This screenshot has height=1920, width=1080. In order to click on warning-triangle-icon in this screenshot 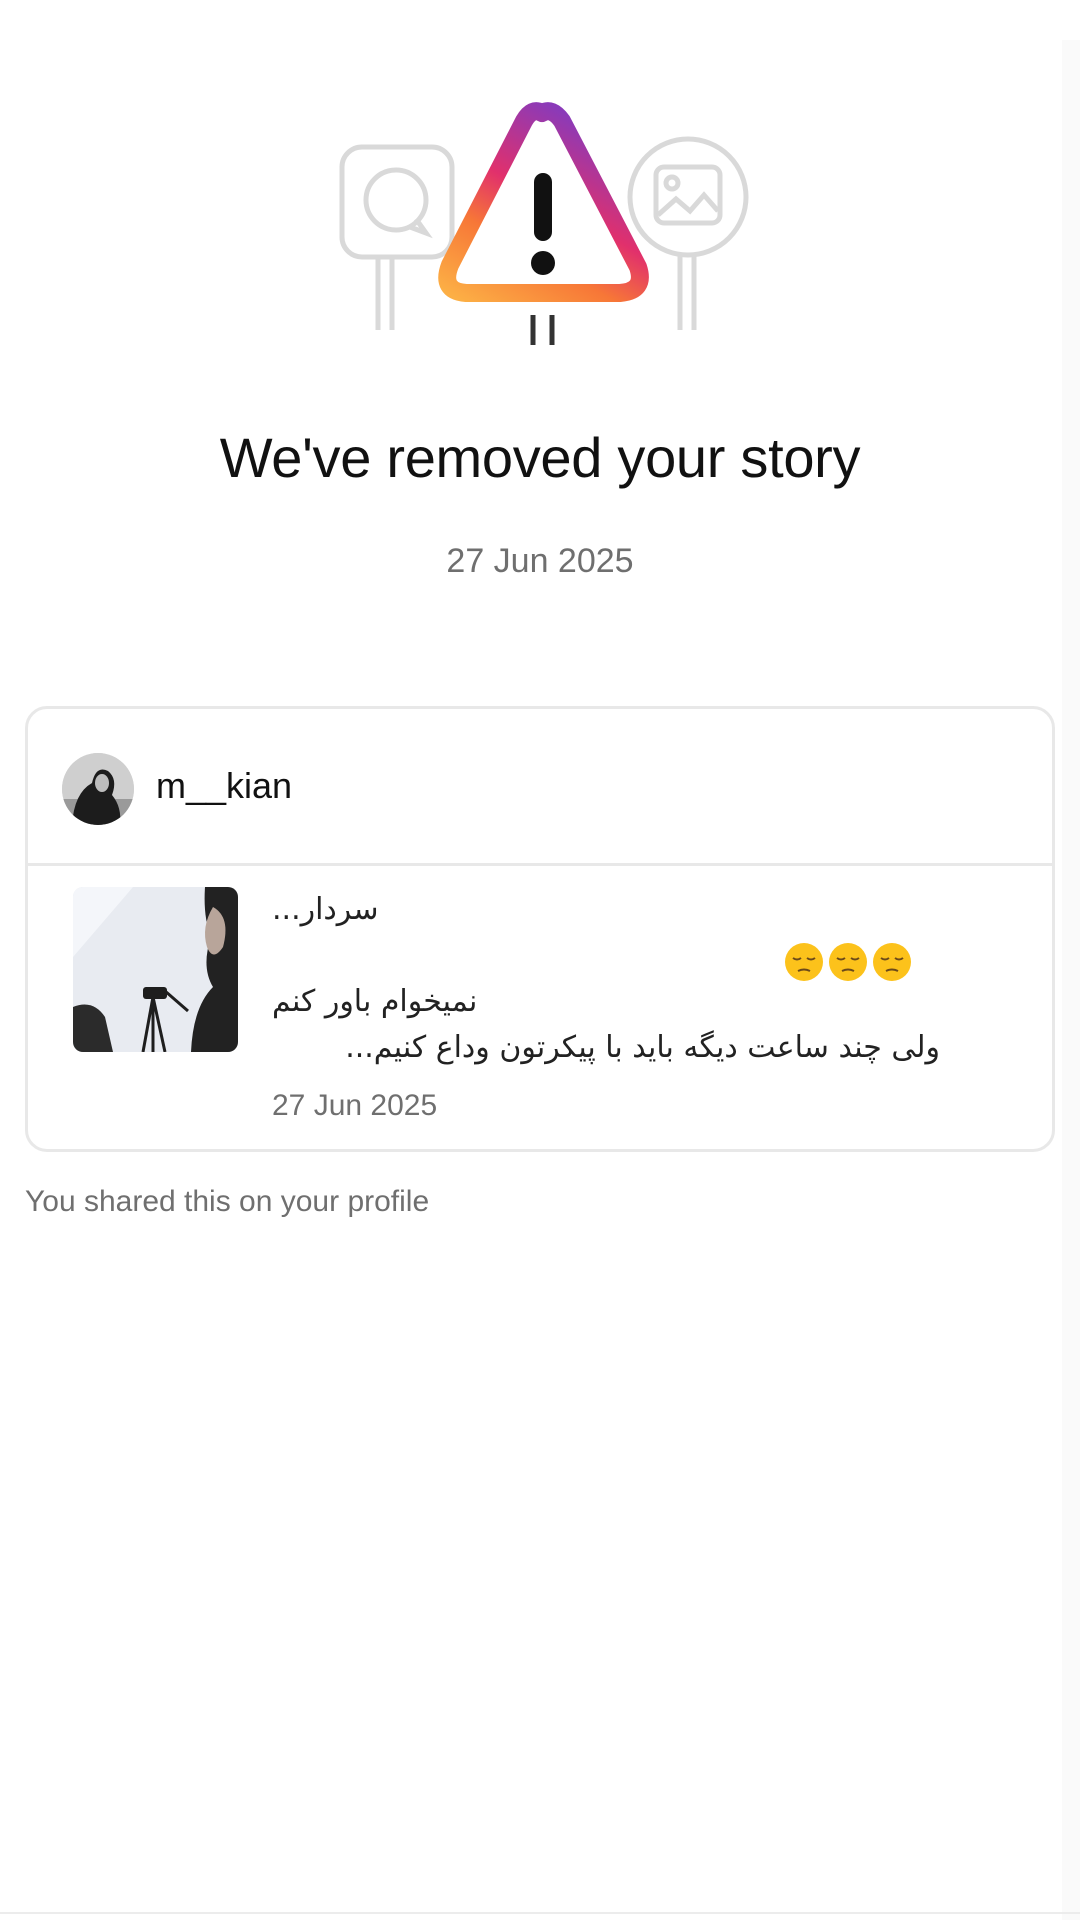, I will do `click(544, 223)`.